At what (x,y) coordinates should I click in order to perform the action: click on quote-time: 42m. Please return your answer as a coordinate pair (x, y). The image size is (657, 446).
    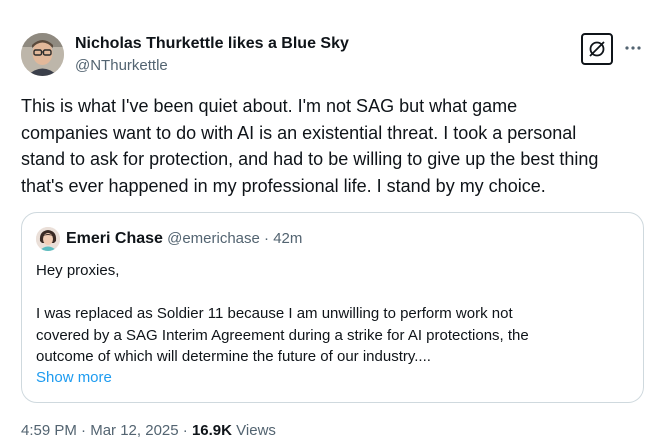
    Looking at the image, I should click on (287, 238).